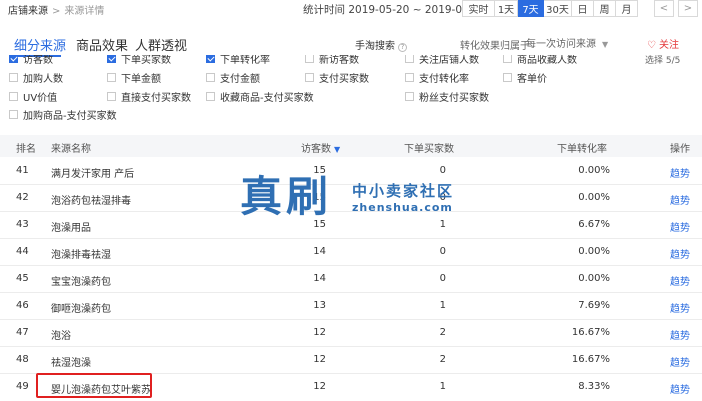 Image resolution: width=702 pixels, height=401 pixels. I want to click on selected-count: 选择 5/5, so click(663, 61).